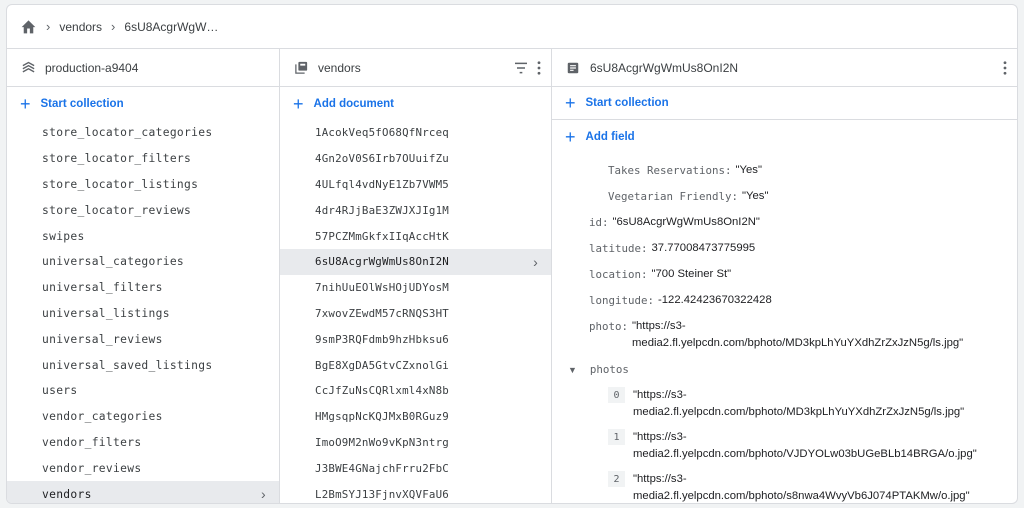  I want to click on field-row: longitude: -122.42423670322428, so click(784, 300).